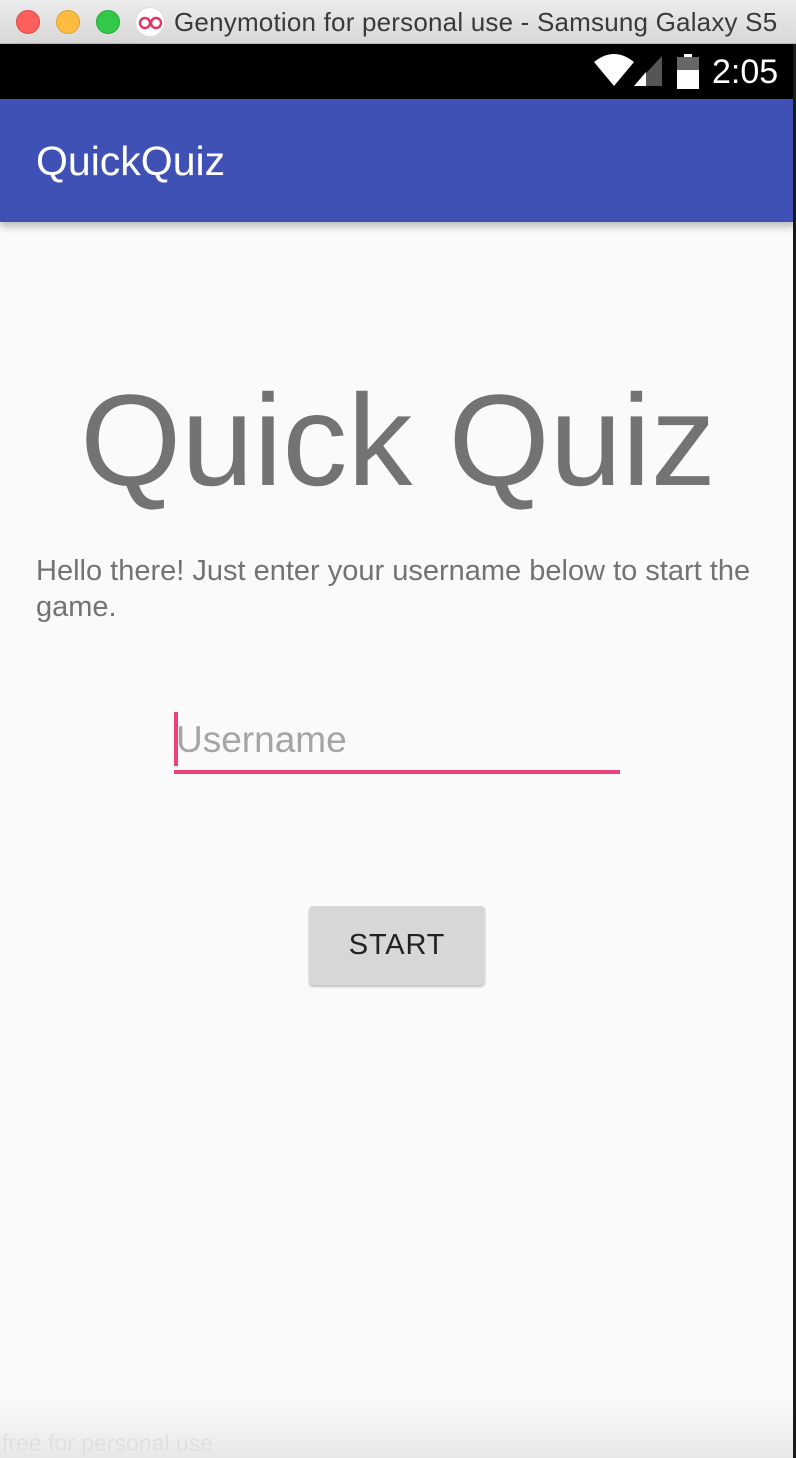  Describe the element at coordinates (108, 22) in the screenshot. I see `maximize-icon` at that location.